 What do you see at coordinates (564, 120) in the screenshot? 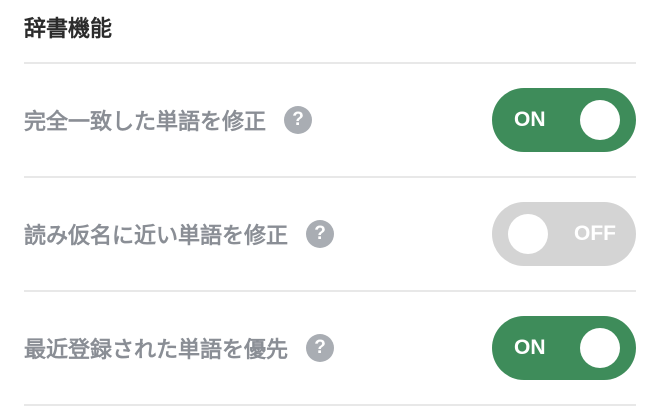
I see `toggle-exact-match: ON` at bounding box center [564, 120].